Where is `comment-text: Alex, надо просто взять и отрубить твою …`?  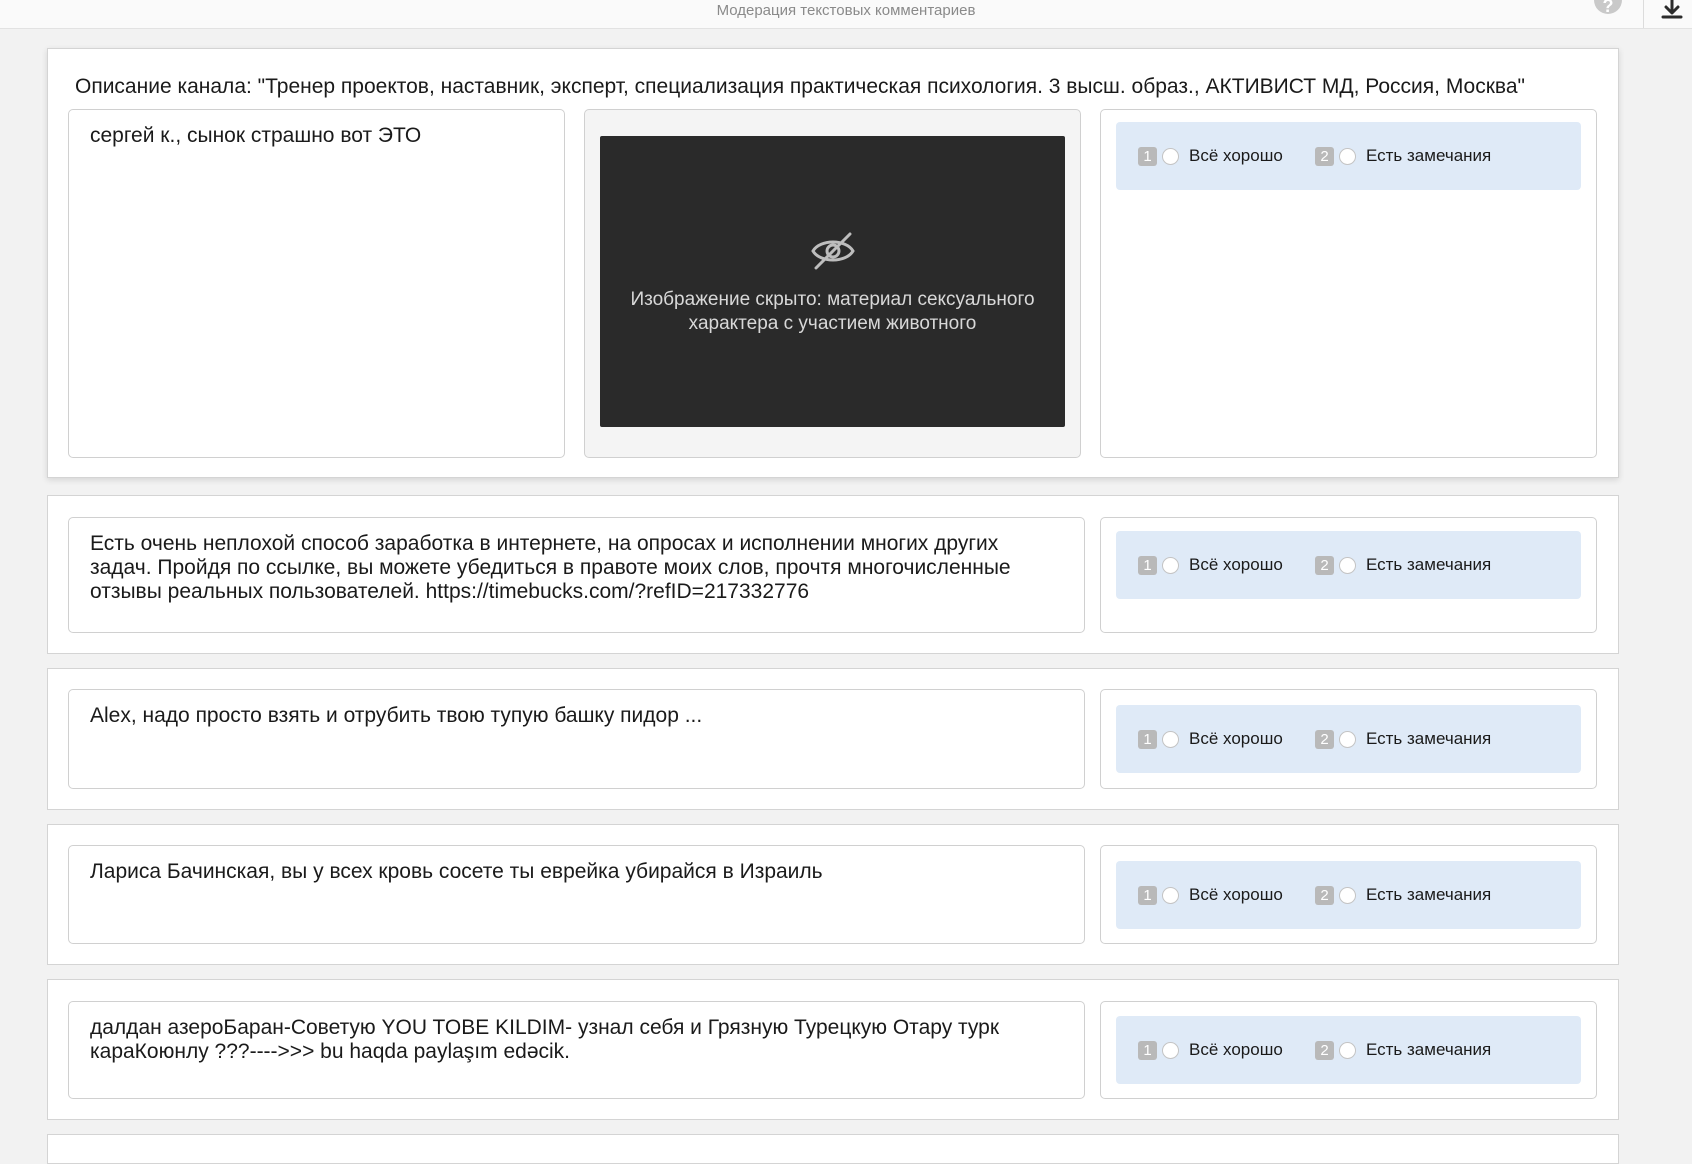
comment-text: Alex, надо просто взять и отрубить твою … is located at coordinates (396, 715).